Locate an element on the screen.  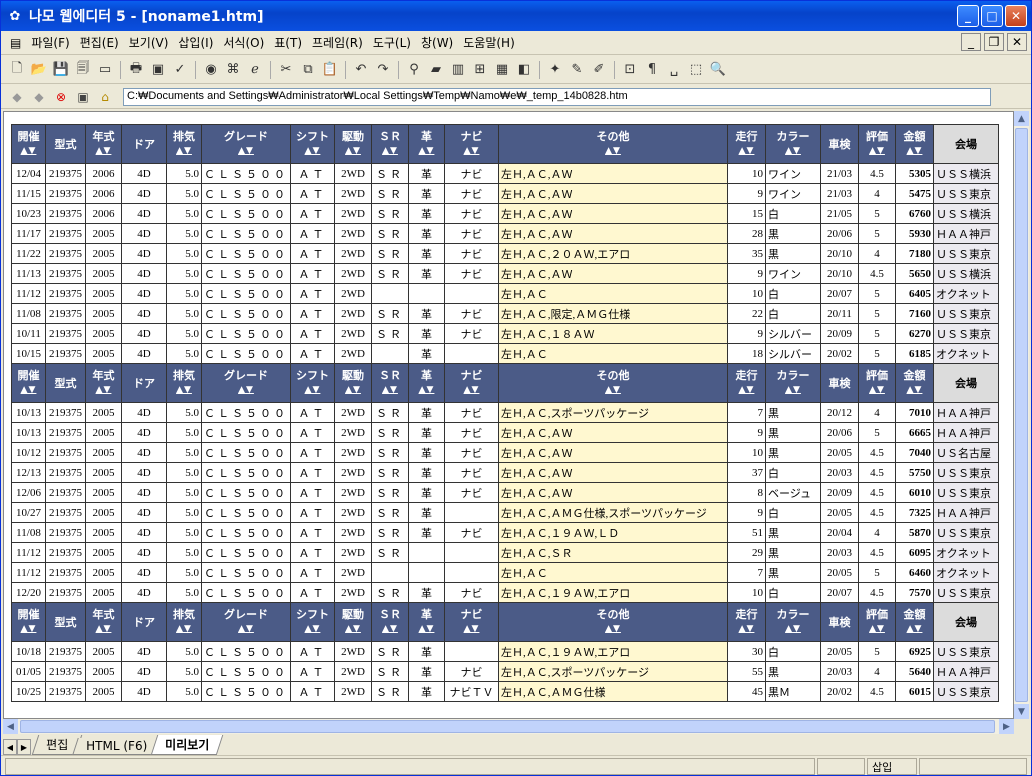
table-icon: ⊞ is located at coordinates (480, 70).